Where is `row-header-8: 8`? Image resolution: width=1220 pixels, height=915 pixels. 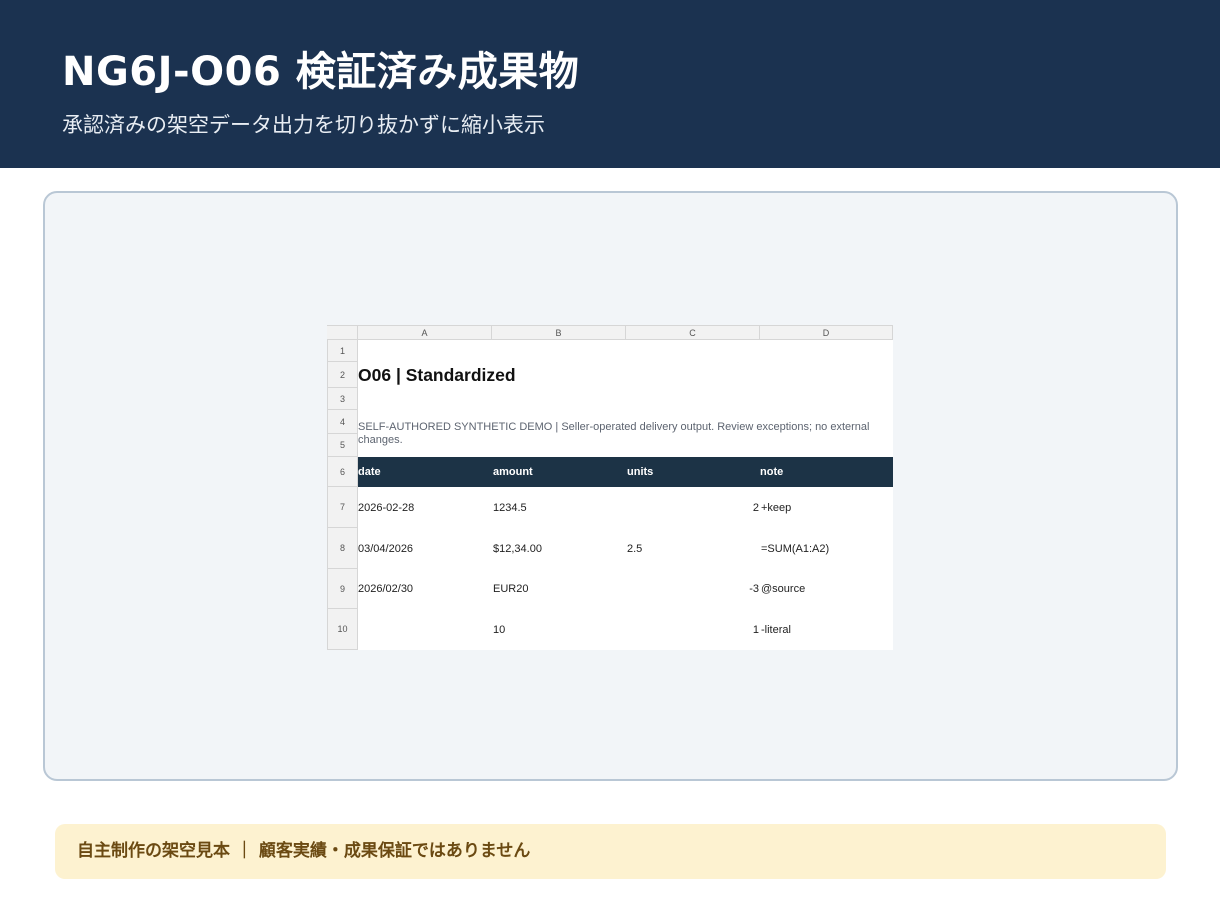
row-header-8: 8 is located at coordinates (342, 548).